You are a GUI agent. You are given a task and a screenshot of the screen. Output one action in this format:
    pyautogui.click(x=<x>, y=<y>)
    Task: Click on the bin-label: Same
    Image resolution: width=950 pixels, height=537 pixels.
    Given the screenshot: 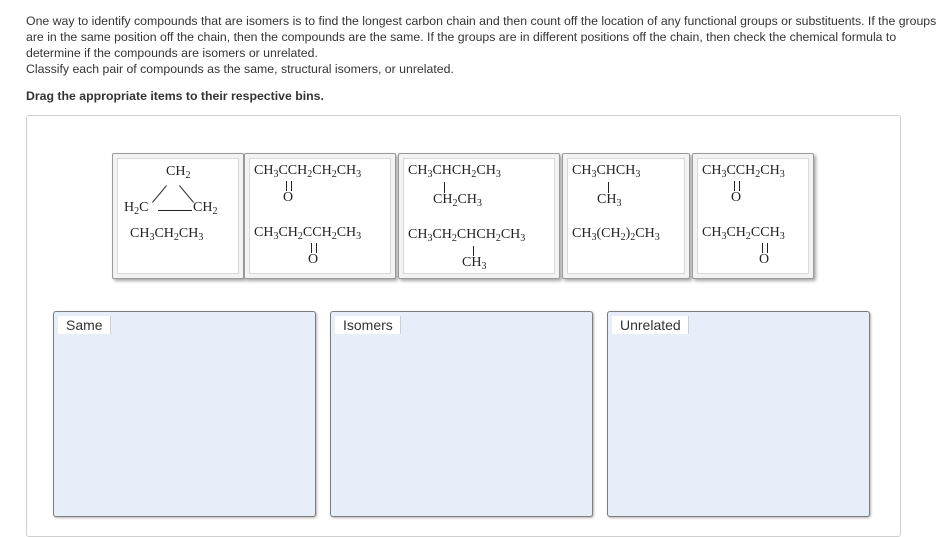 What is the action you would take?
    pyautogui.click(x=84, y=325)
    